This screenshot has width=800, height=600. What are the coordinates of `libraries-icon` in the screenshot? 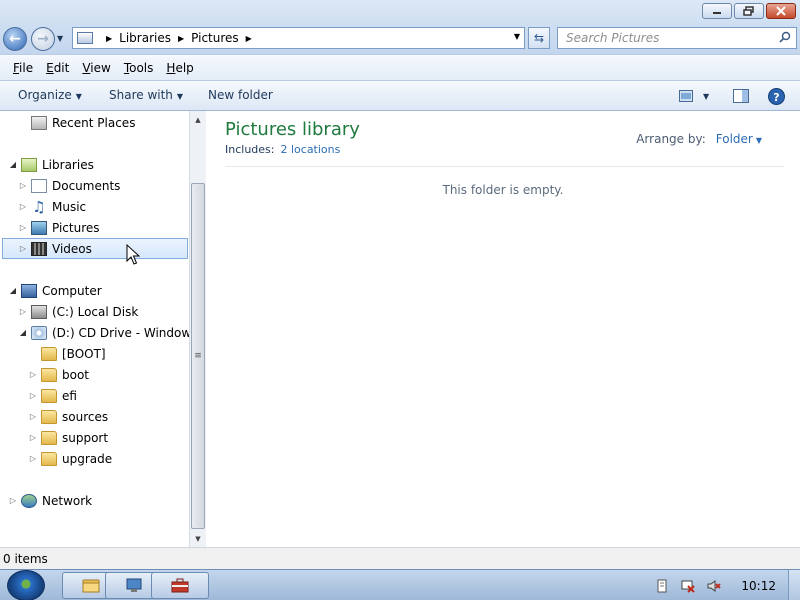 It's located at (29, 164).